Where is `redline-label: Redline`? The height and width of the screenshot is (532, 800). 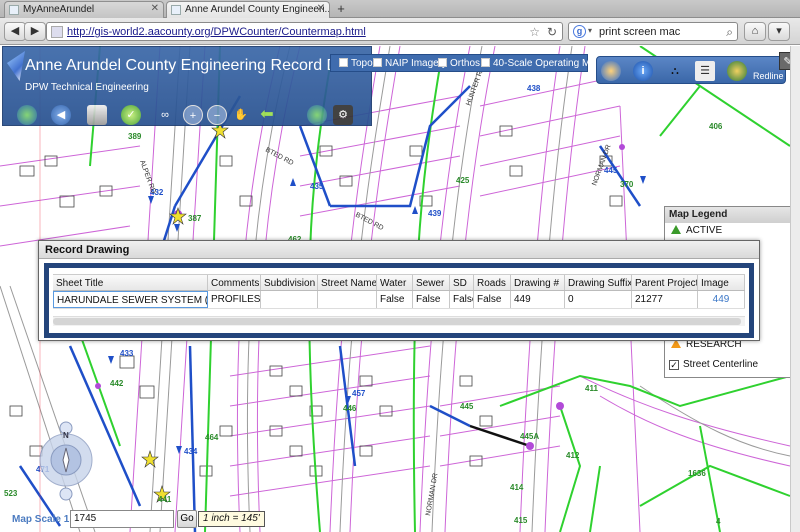 redline-label: Redline is located at coordinates (768, 76).